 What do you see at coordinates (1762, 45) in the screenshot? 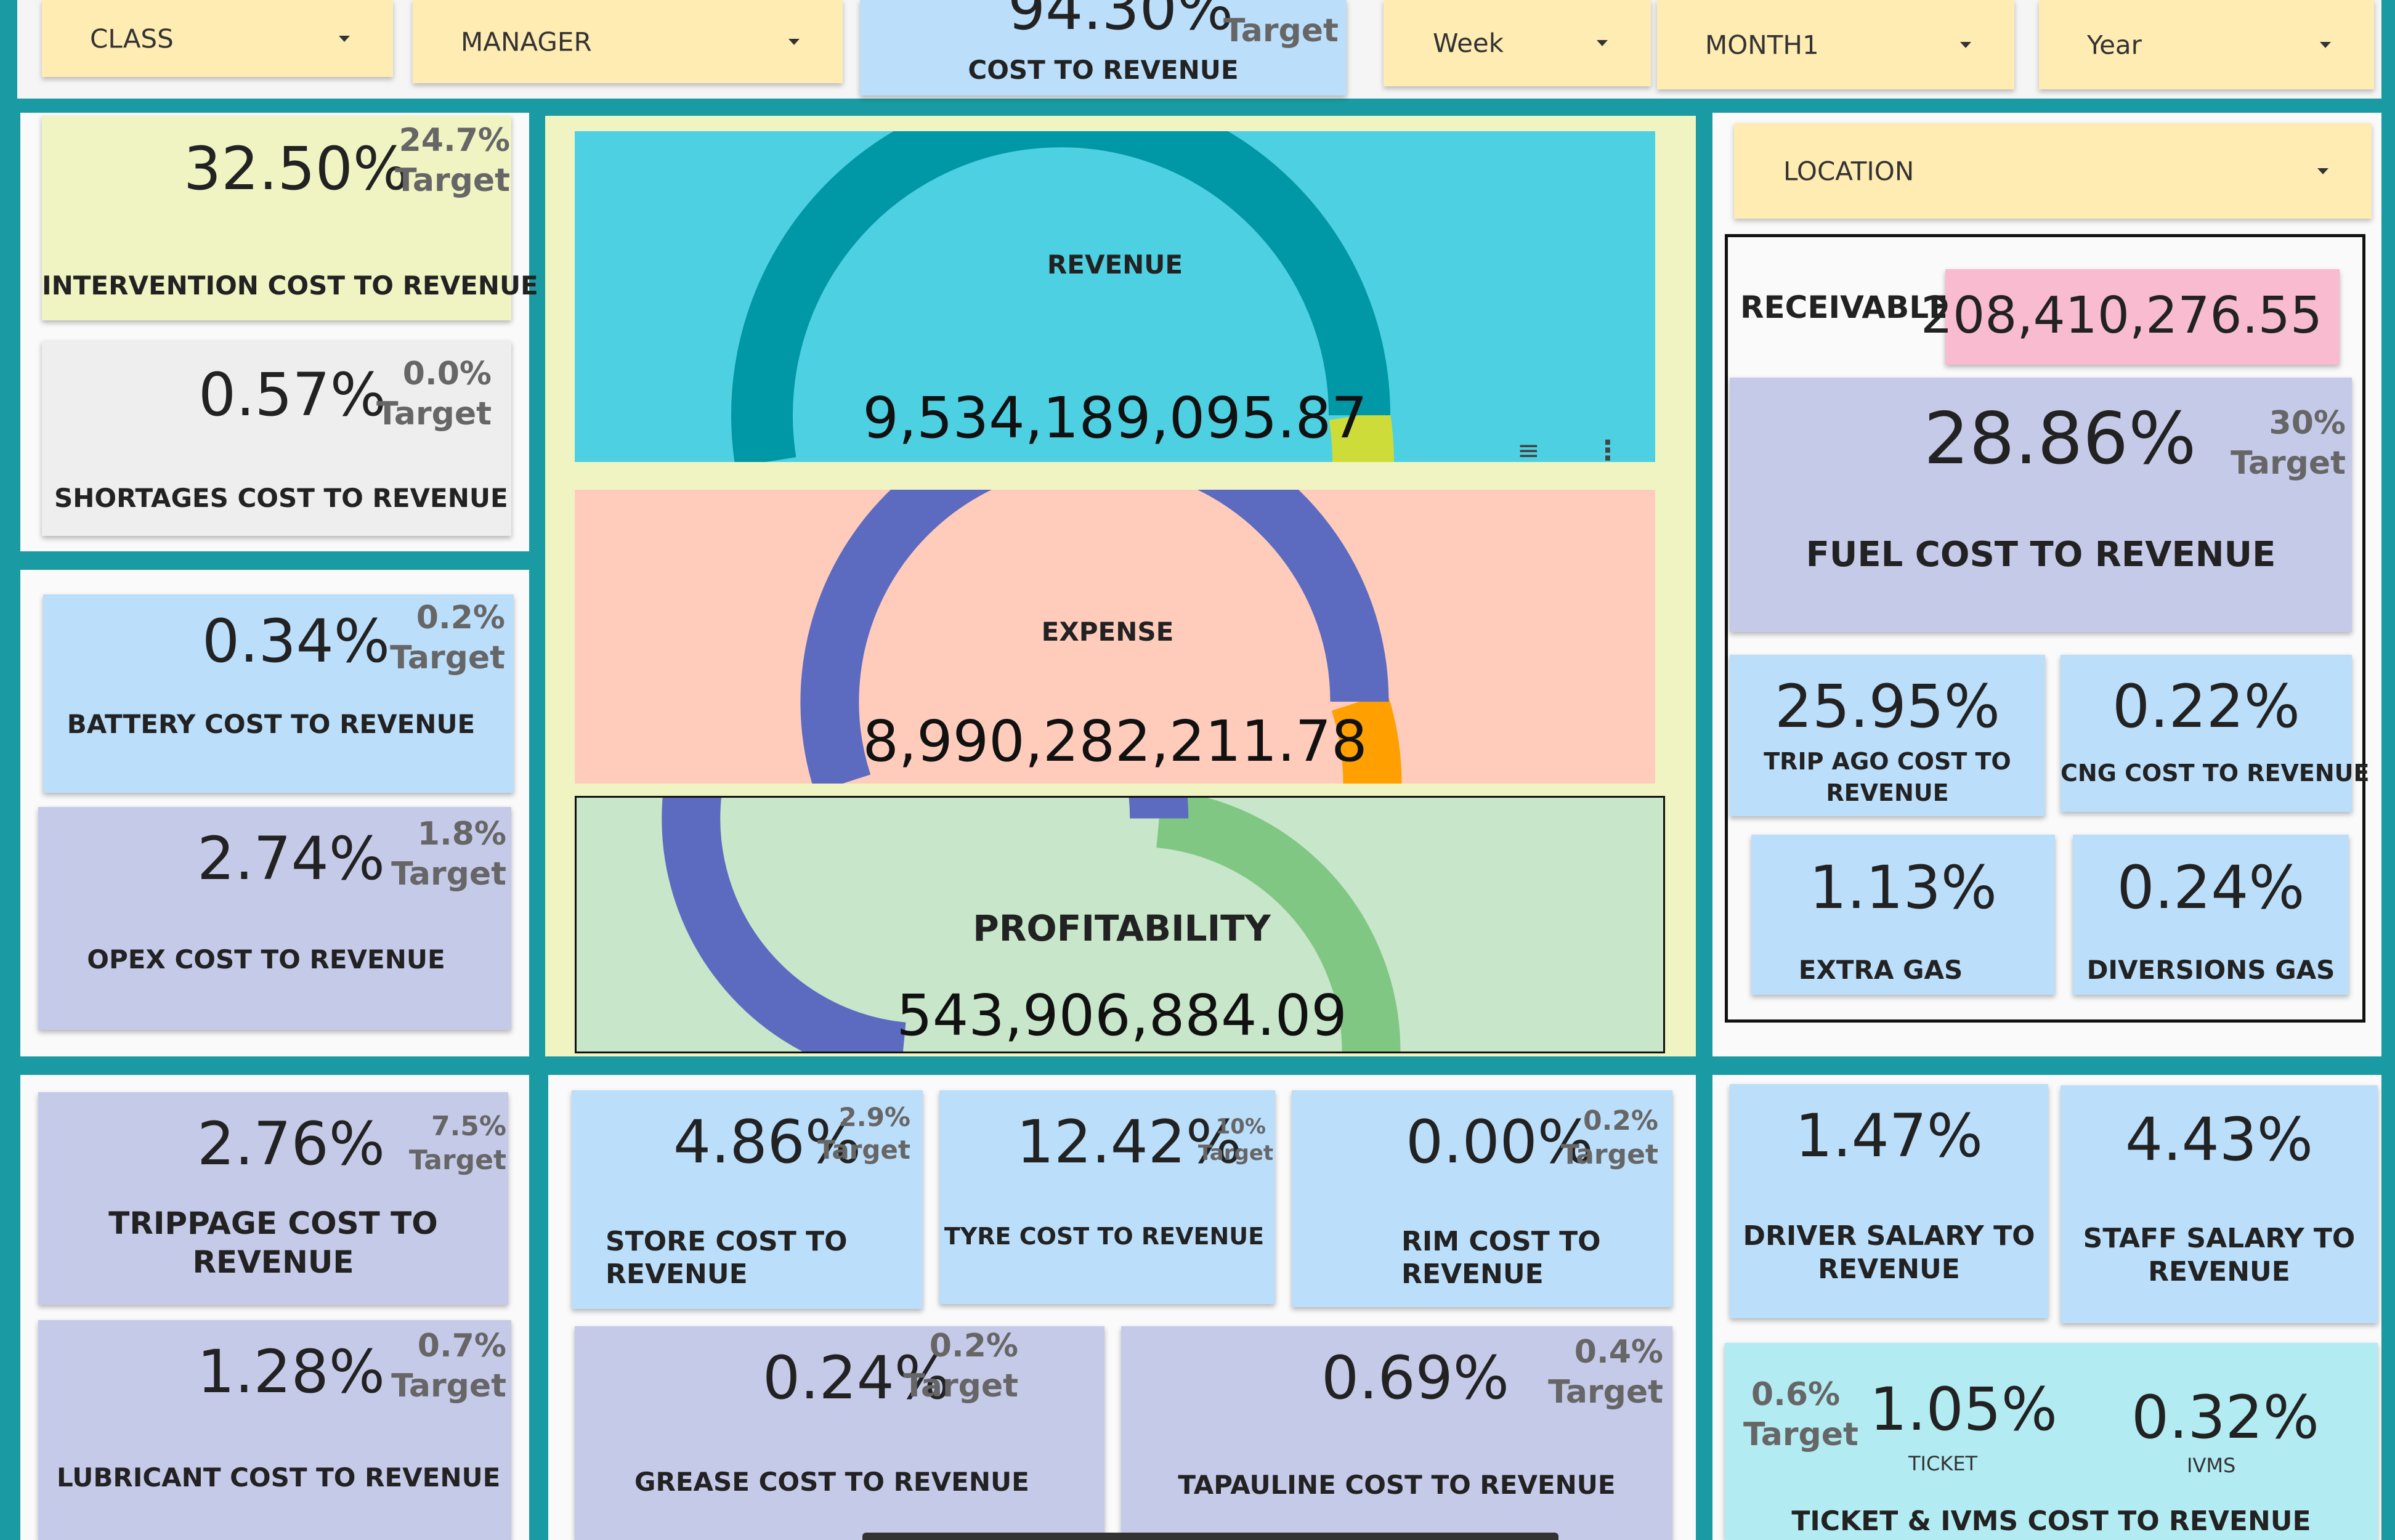
I see `month-filter-label: MONTH1` at bounding box center [1762, 45].